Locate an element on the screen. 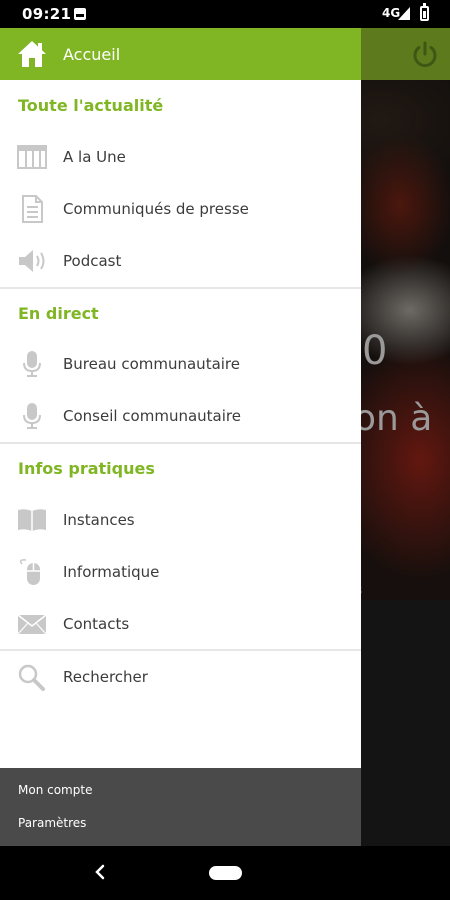 The width and height of the screenshot is (450, 900). mouse-icon is located at coordinates (29, 572).